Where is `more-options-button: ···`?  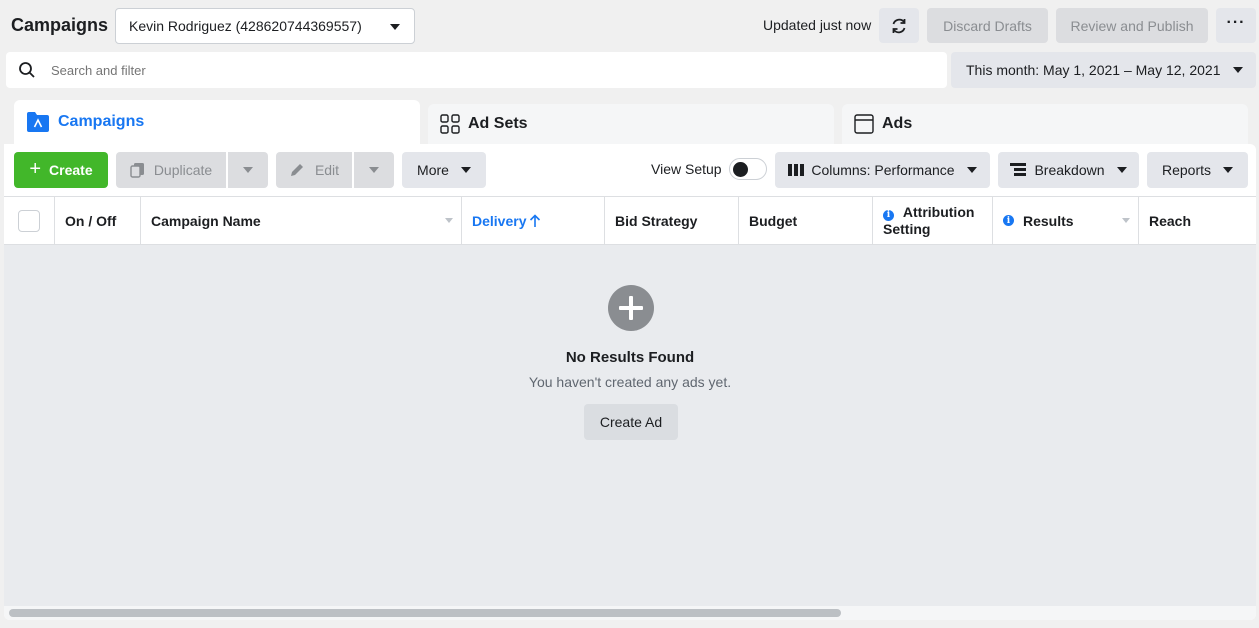
more-options-button: ··· is located at coordinates (1236, 25).